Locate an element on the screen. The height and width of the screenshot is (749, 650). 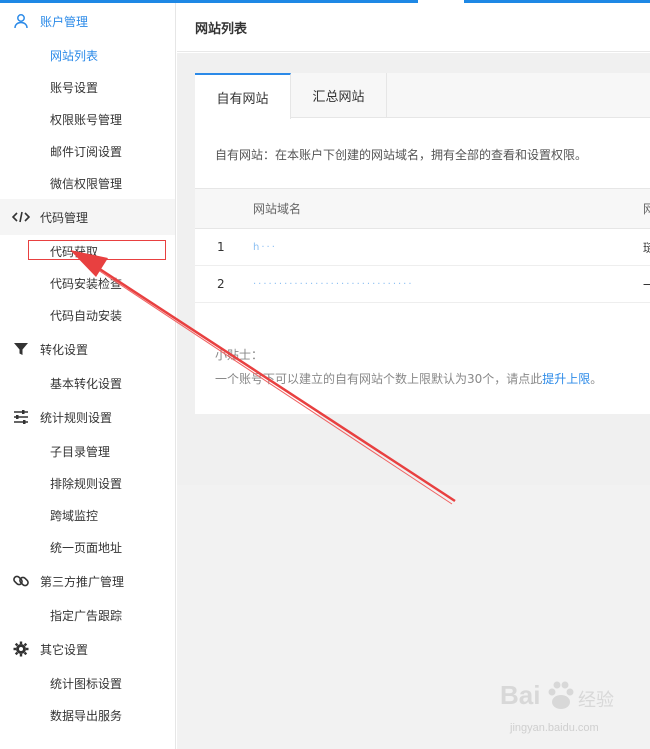
gear-icon is located at coordinates (21, 649).